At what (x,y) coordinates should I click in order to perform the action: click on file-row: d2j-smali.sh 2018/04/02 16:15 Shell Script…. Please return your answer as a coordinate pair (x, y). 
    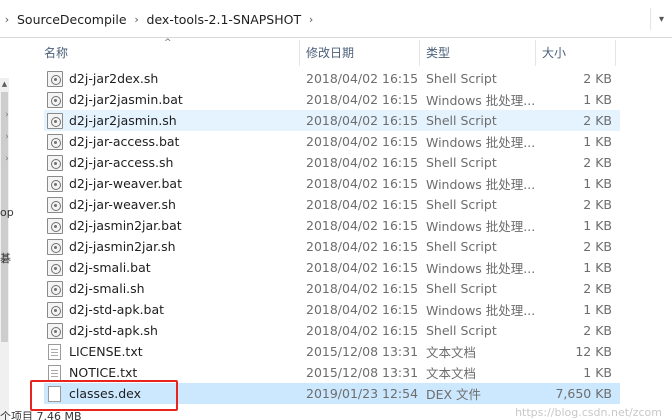
    Looking at the image, I should click on (332, 288).